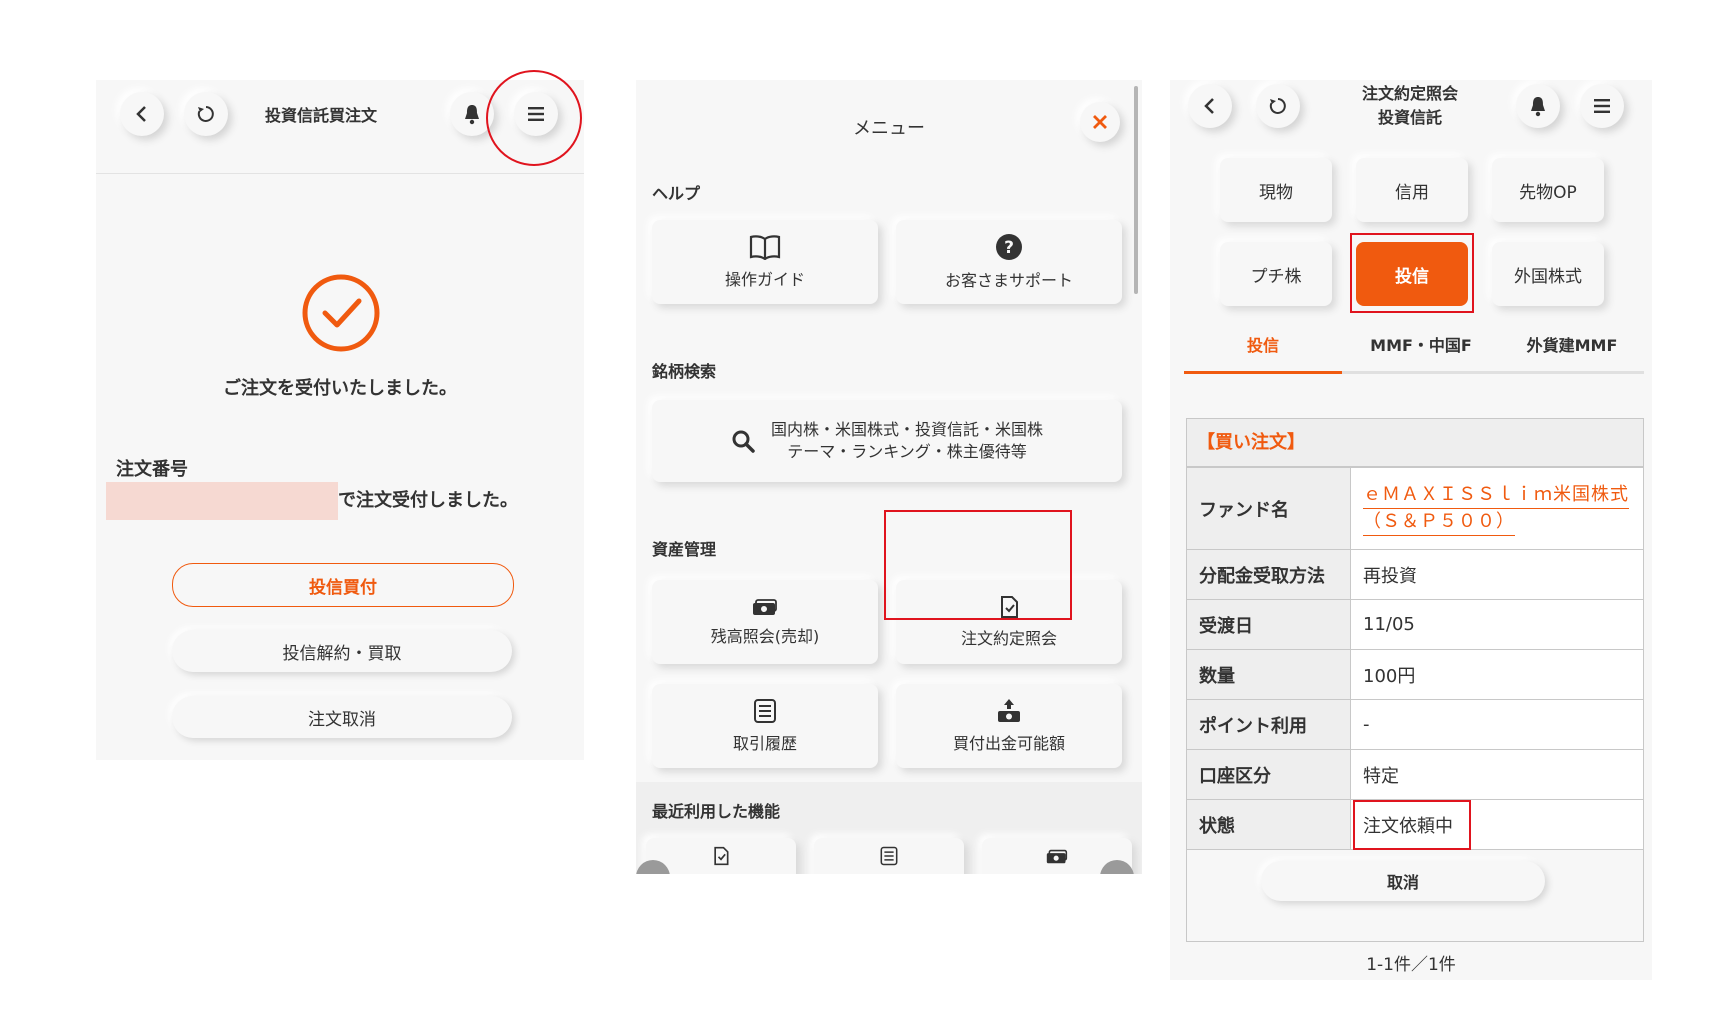 This screenshot has width=1722, height=1027. What do you see at coordinates (1263, 353) in the screenshot?
I see `tab-investment-trust: 投信` at bounding box center [1263, 353].